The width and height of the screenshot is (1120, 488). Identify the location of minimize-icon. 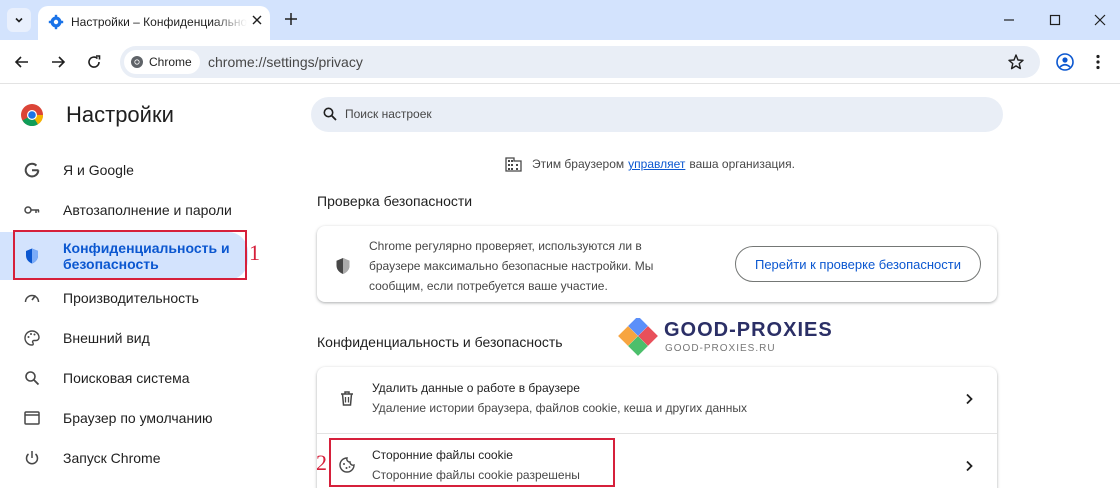
(1009, 20).